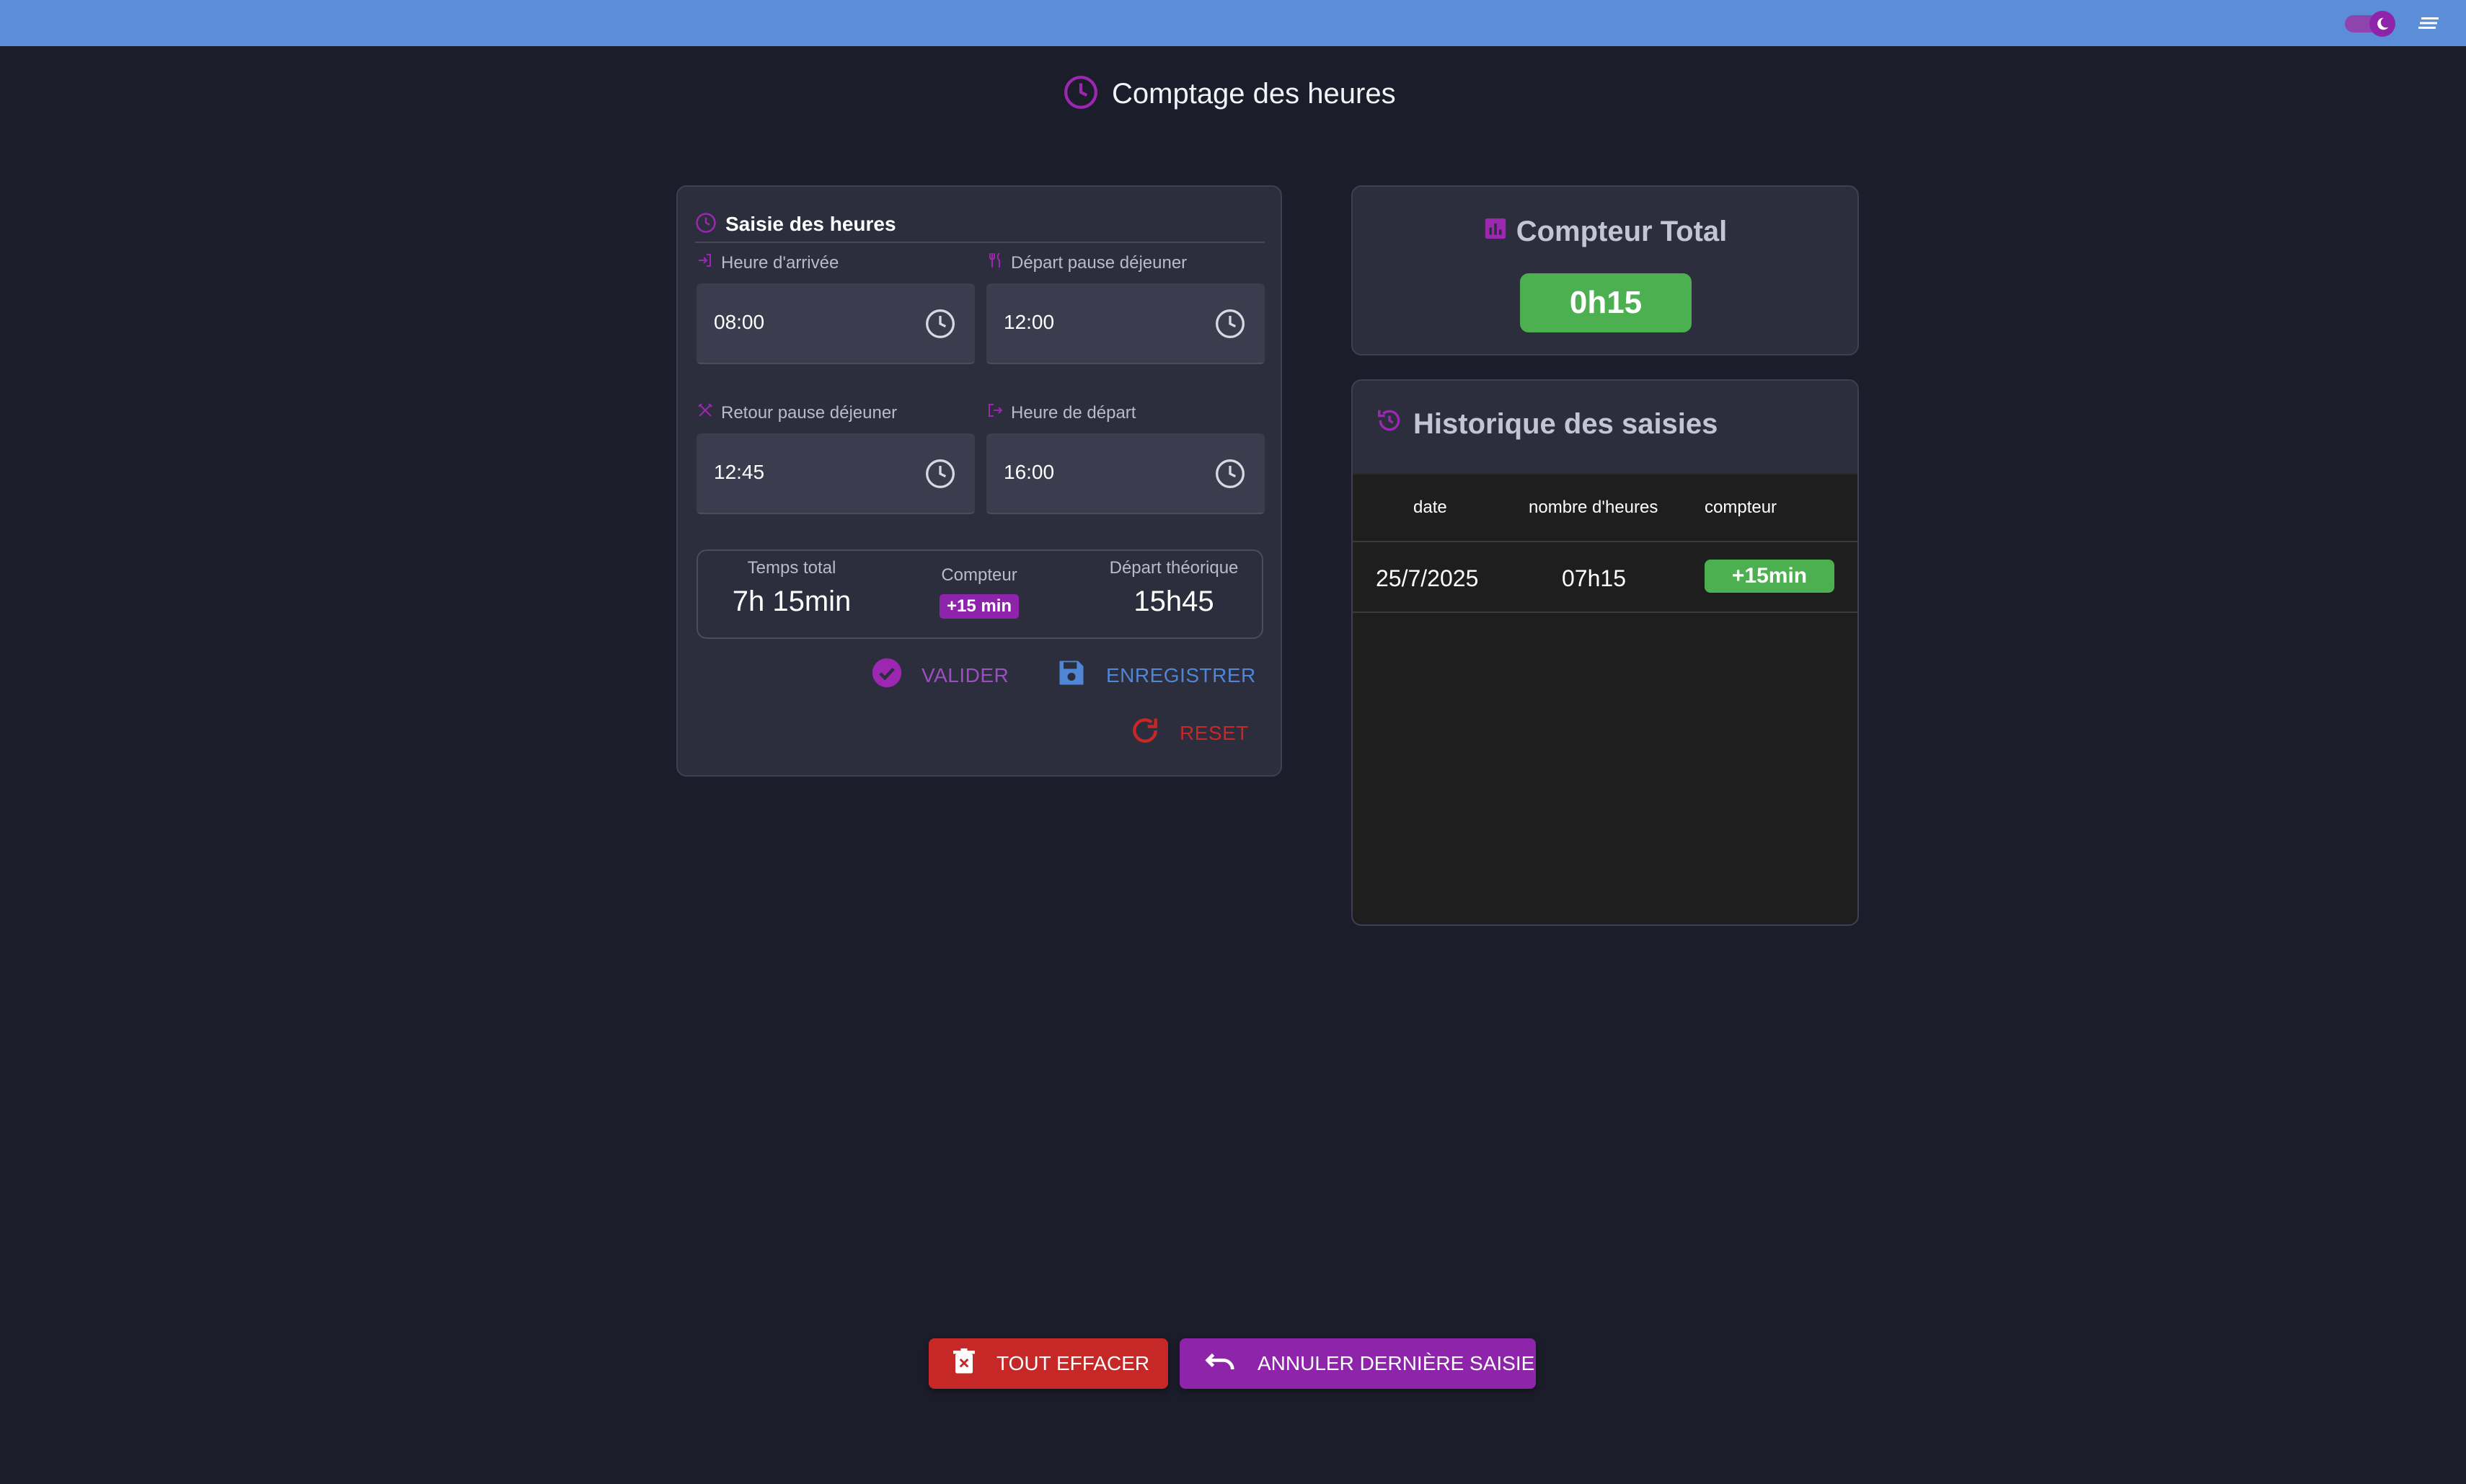  Describe the element at coordinates (706, 263) in the screenshot. I see `login-icon` at that location.